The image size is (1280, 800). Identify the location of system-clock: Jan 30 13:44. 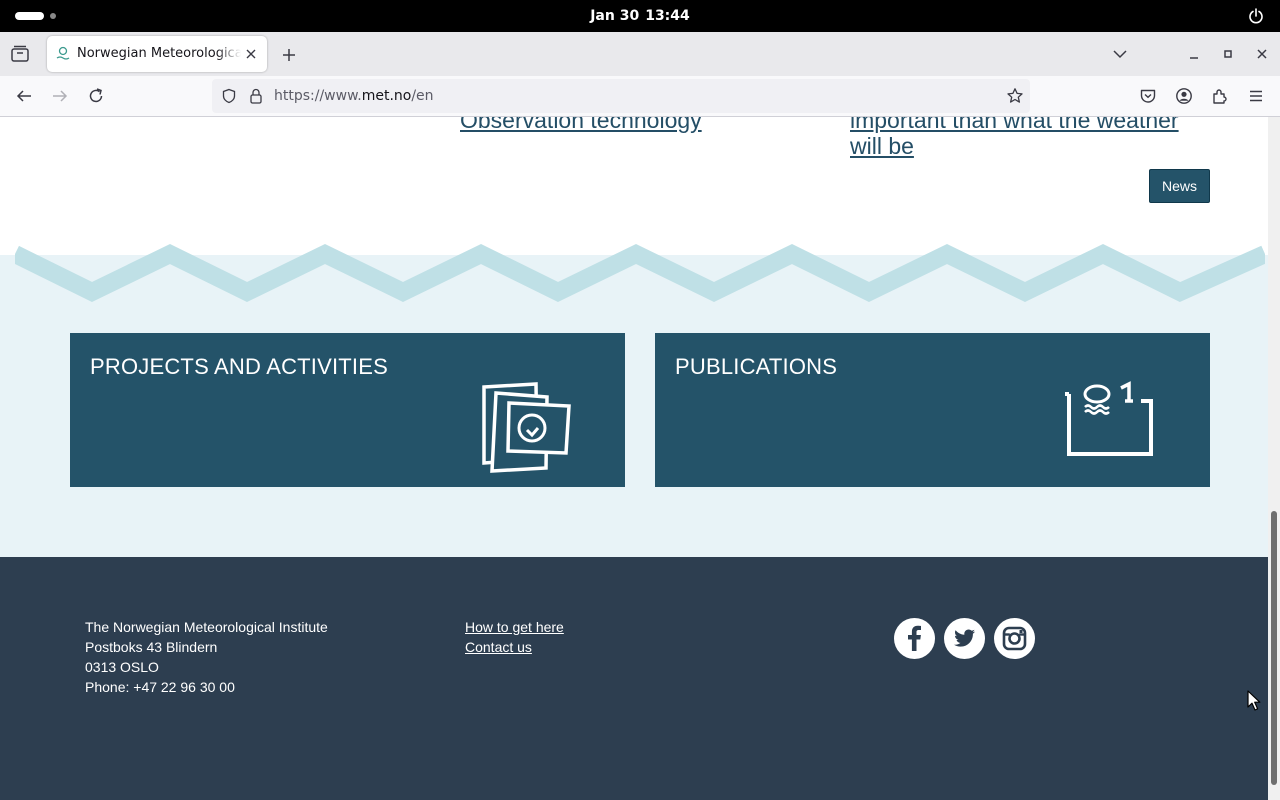
(640, 16).